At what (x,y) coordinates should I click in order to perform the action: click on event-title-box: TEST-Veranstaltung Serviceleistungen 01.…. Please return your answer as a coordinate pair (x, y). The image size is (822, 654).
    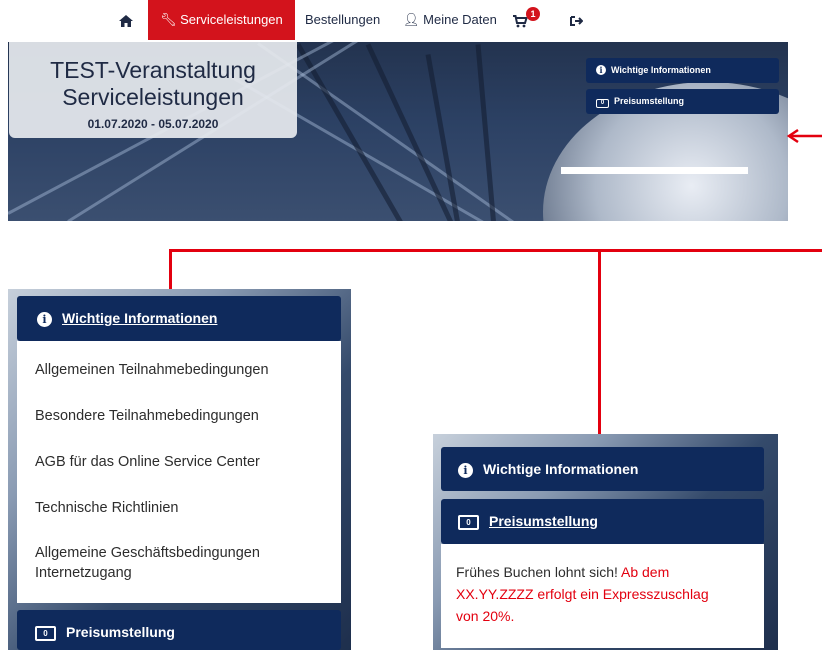
    Looking at the image, I should click on (153, 90).